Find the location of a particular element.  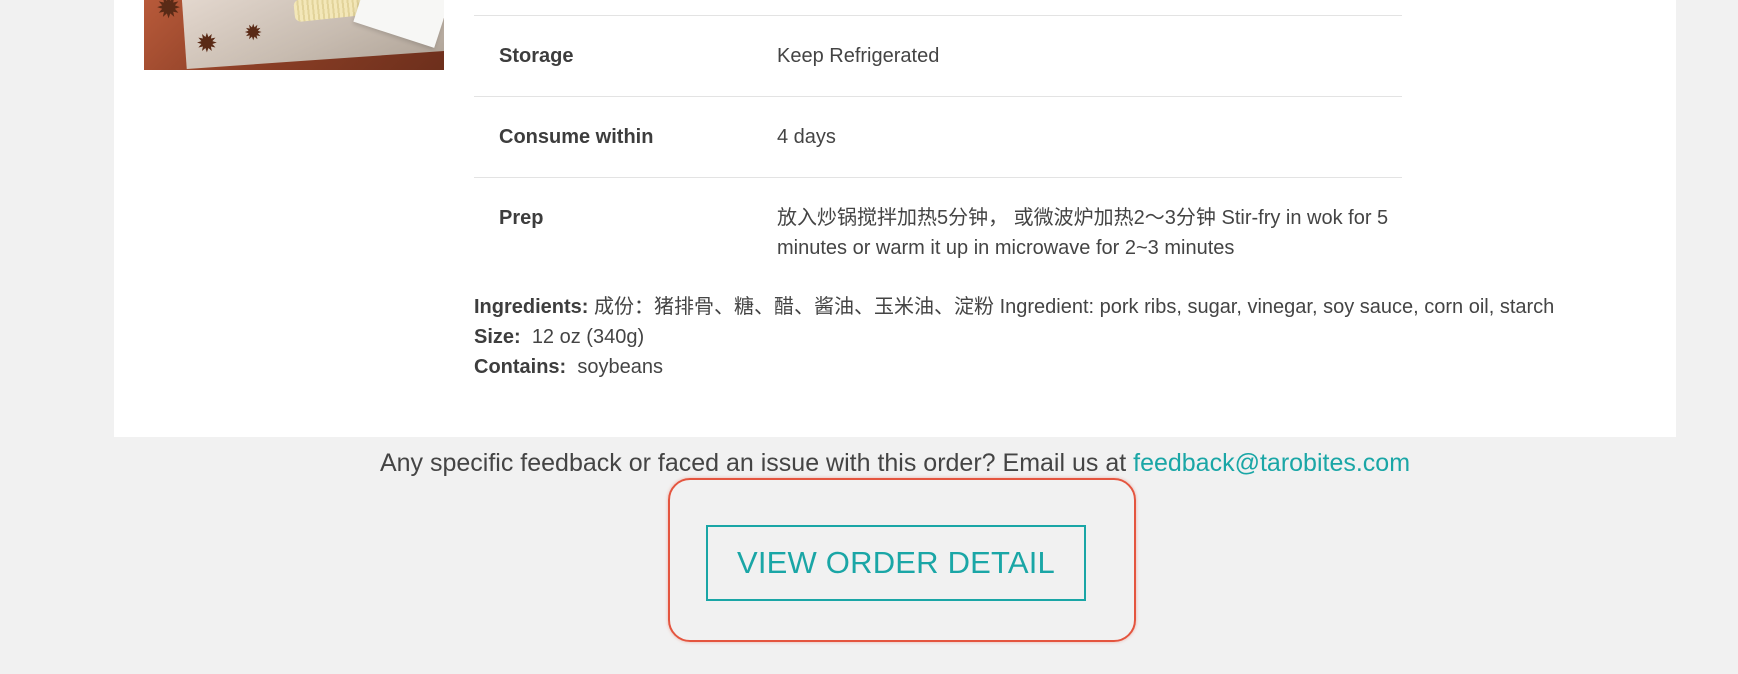

detail-label: Prep is located at coordinates (521, 218).